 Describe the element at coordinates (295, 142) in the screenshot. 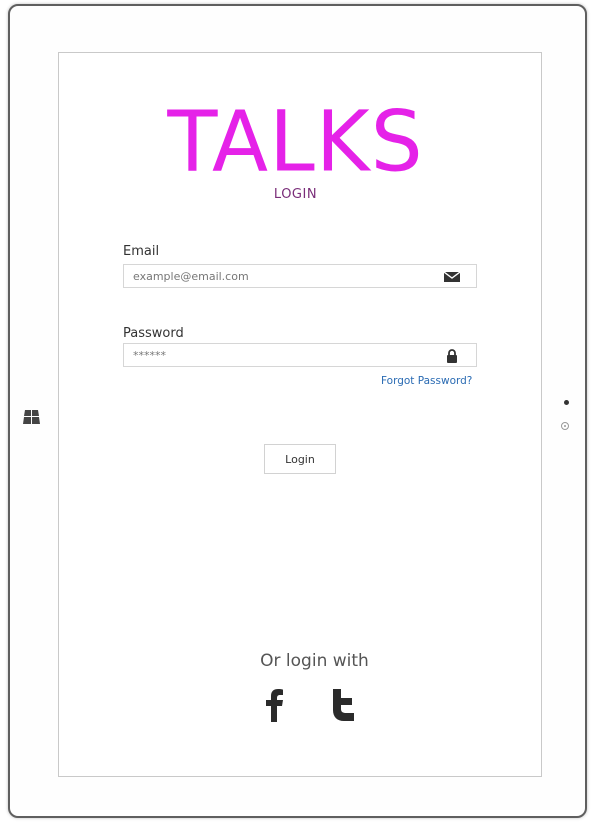

I see `app-logo: TALKS` at that location.